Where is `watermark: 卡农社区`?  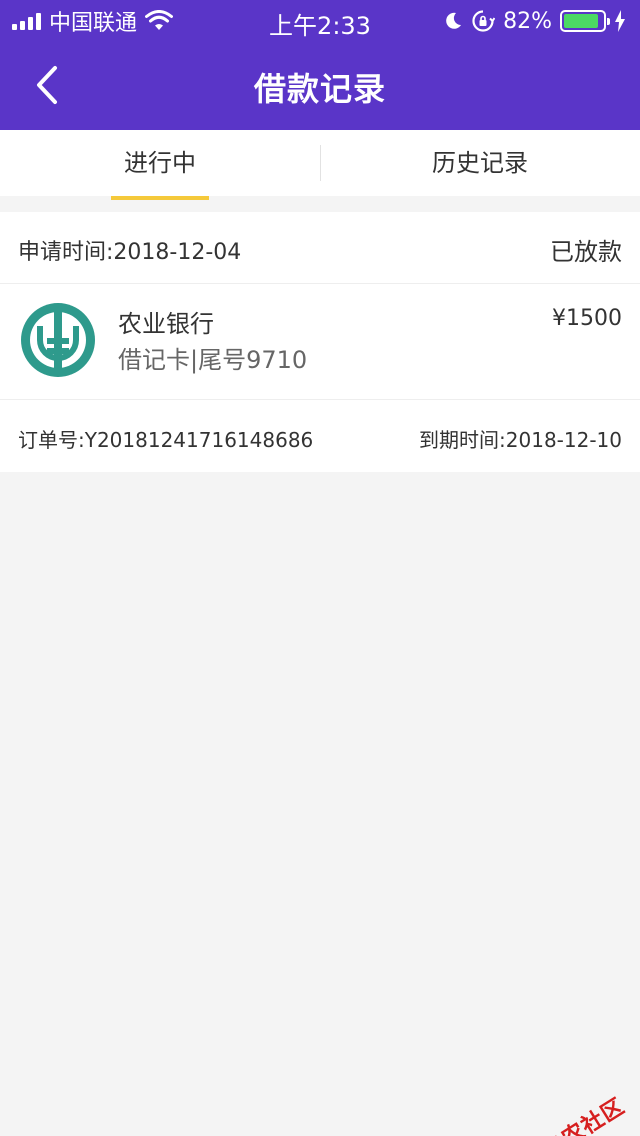 watermark: 卡农社区 is located at coordinates (568, 1112).